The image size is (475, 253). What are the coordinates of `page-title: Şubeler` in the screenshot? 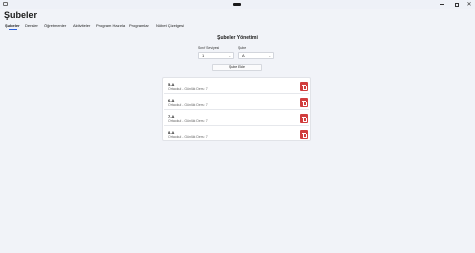 It's located at (21, 15).